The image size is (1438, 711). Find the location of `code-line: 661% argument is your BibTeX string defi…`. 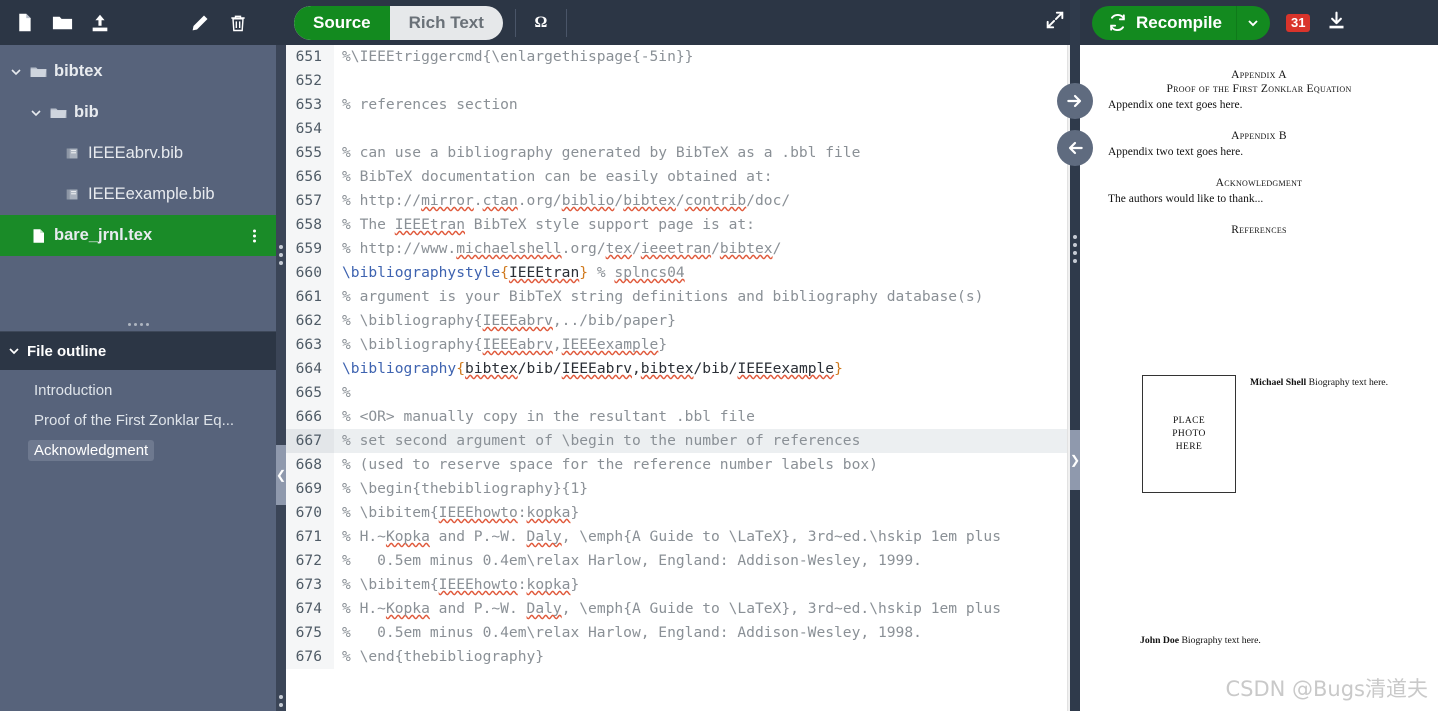

code-line: 661% argument is your BibTeX string defi… is located at coordinates (678, 297).